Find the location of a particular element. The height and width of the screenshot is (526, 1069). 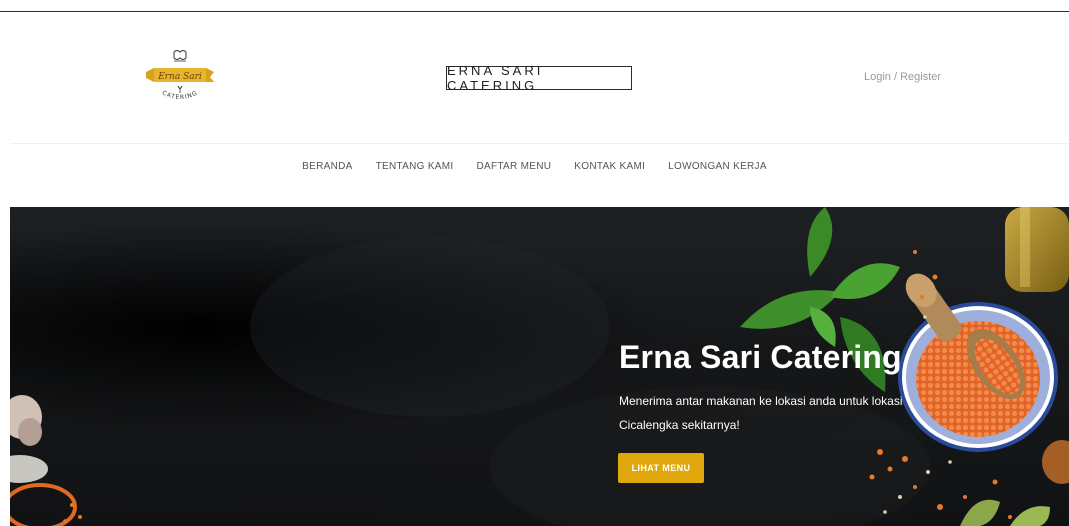

top-border-line is located at coordinates (534, 11).